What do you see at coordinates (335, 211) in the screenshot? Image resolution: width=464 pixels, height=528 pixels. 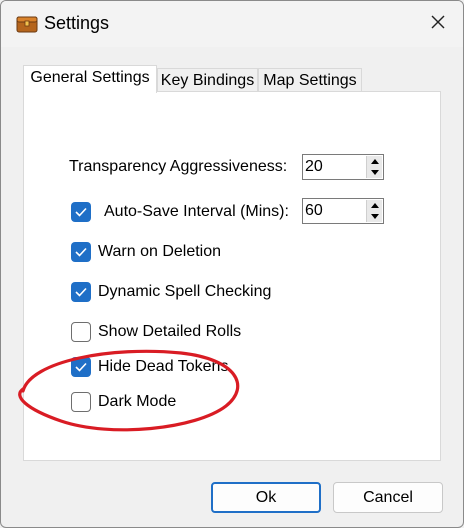 I see `autosave-input` at bounding box center [335, 211].